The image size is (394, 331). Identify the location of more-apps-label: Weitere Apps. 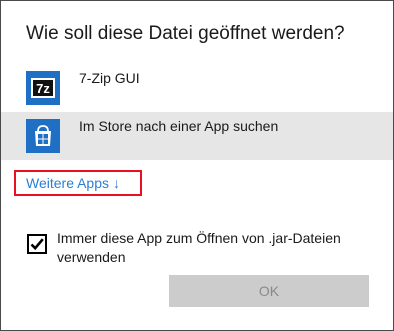
(68, 183).